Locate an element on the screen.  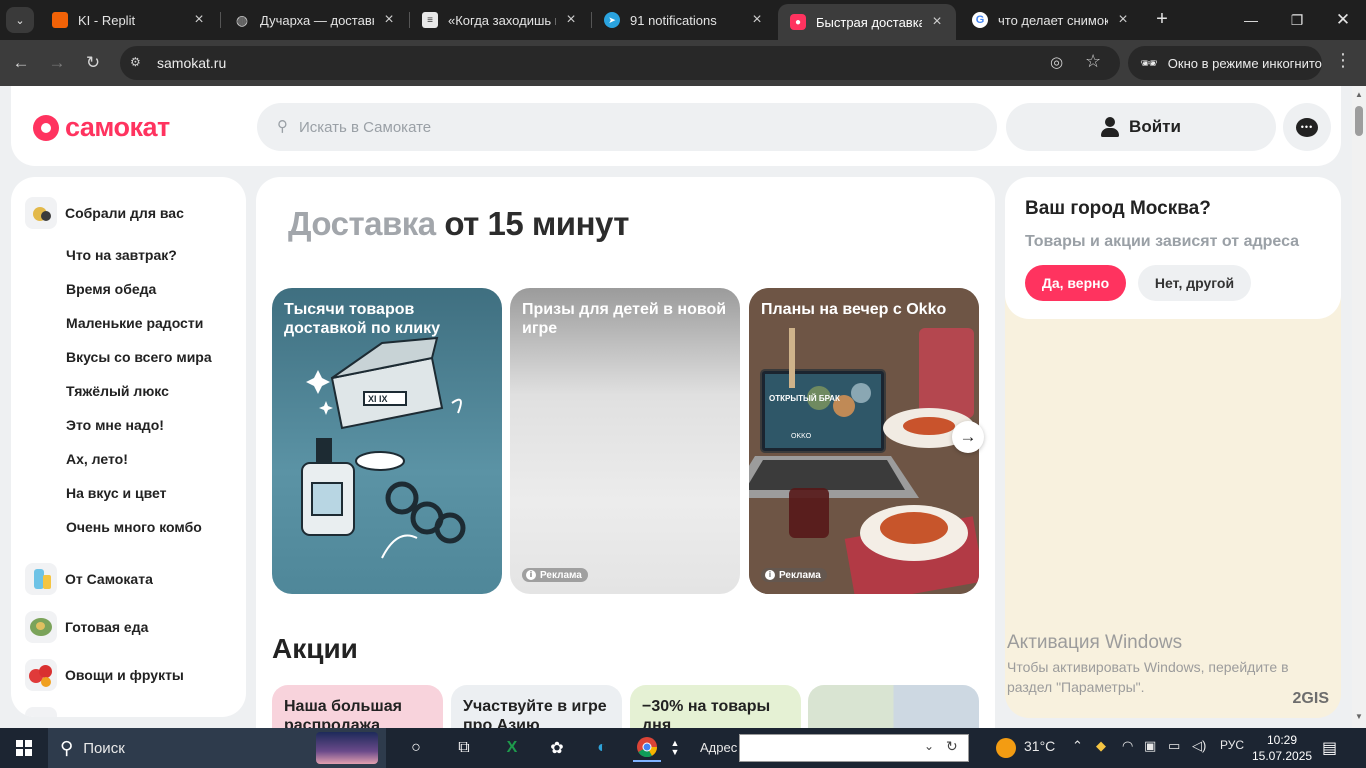
start-button is located at coordinates (24, 748).